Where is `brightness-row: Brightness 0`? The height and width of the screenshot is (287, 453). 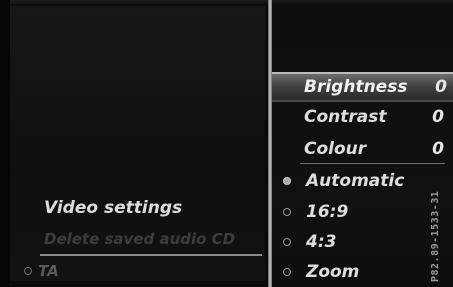 brightness-row: Brightness 0 is located at coordinates (362, 87).